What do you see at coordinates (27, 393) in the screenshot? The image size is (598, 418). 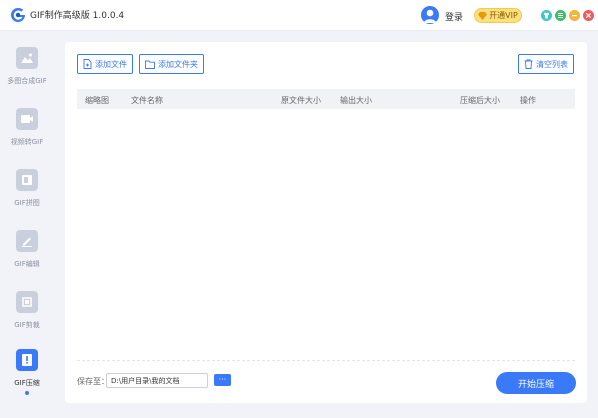 I see `active-indicator` at bounding box center [27, 393].